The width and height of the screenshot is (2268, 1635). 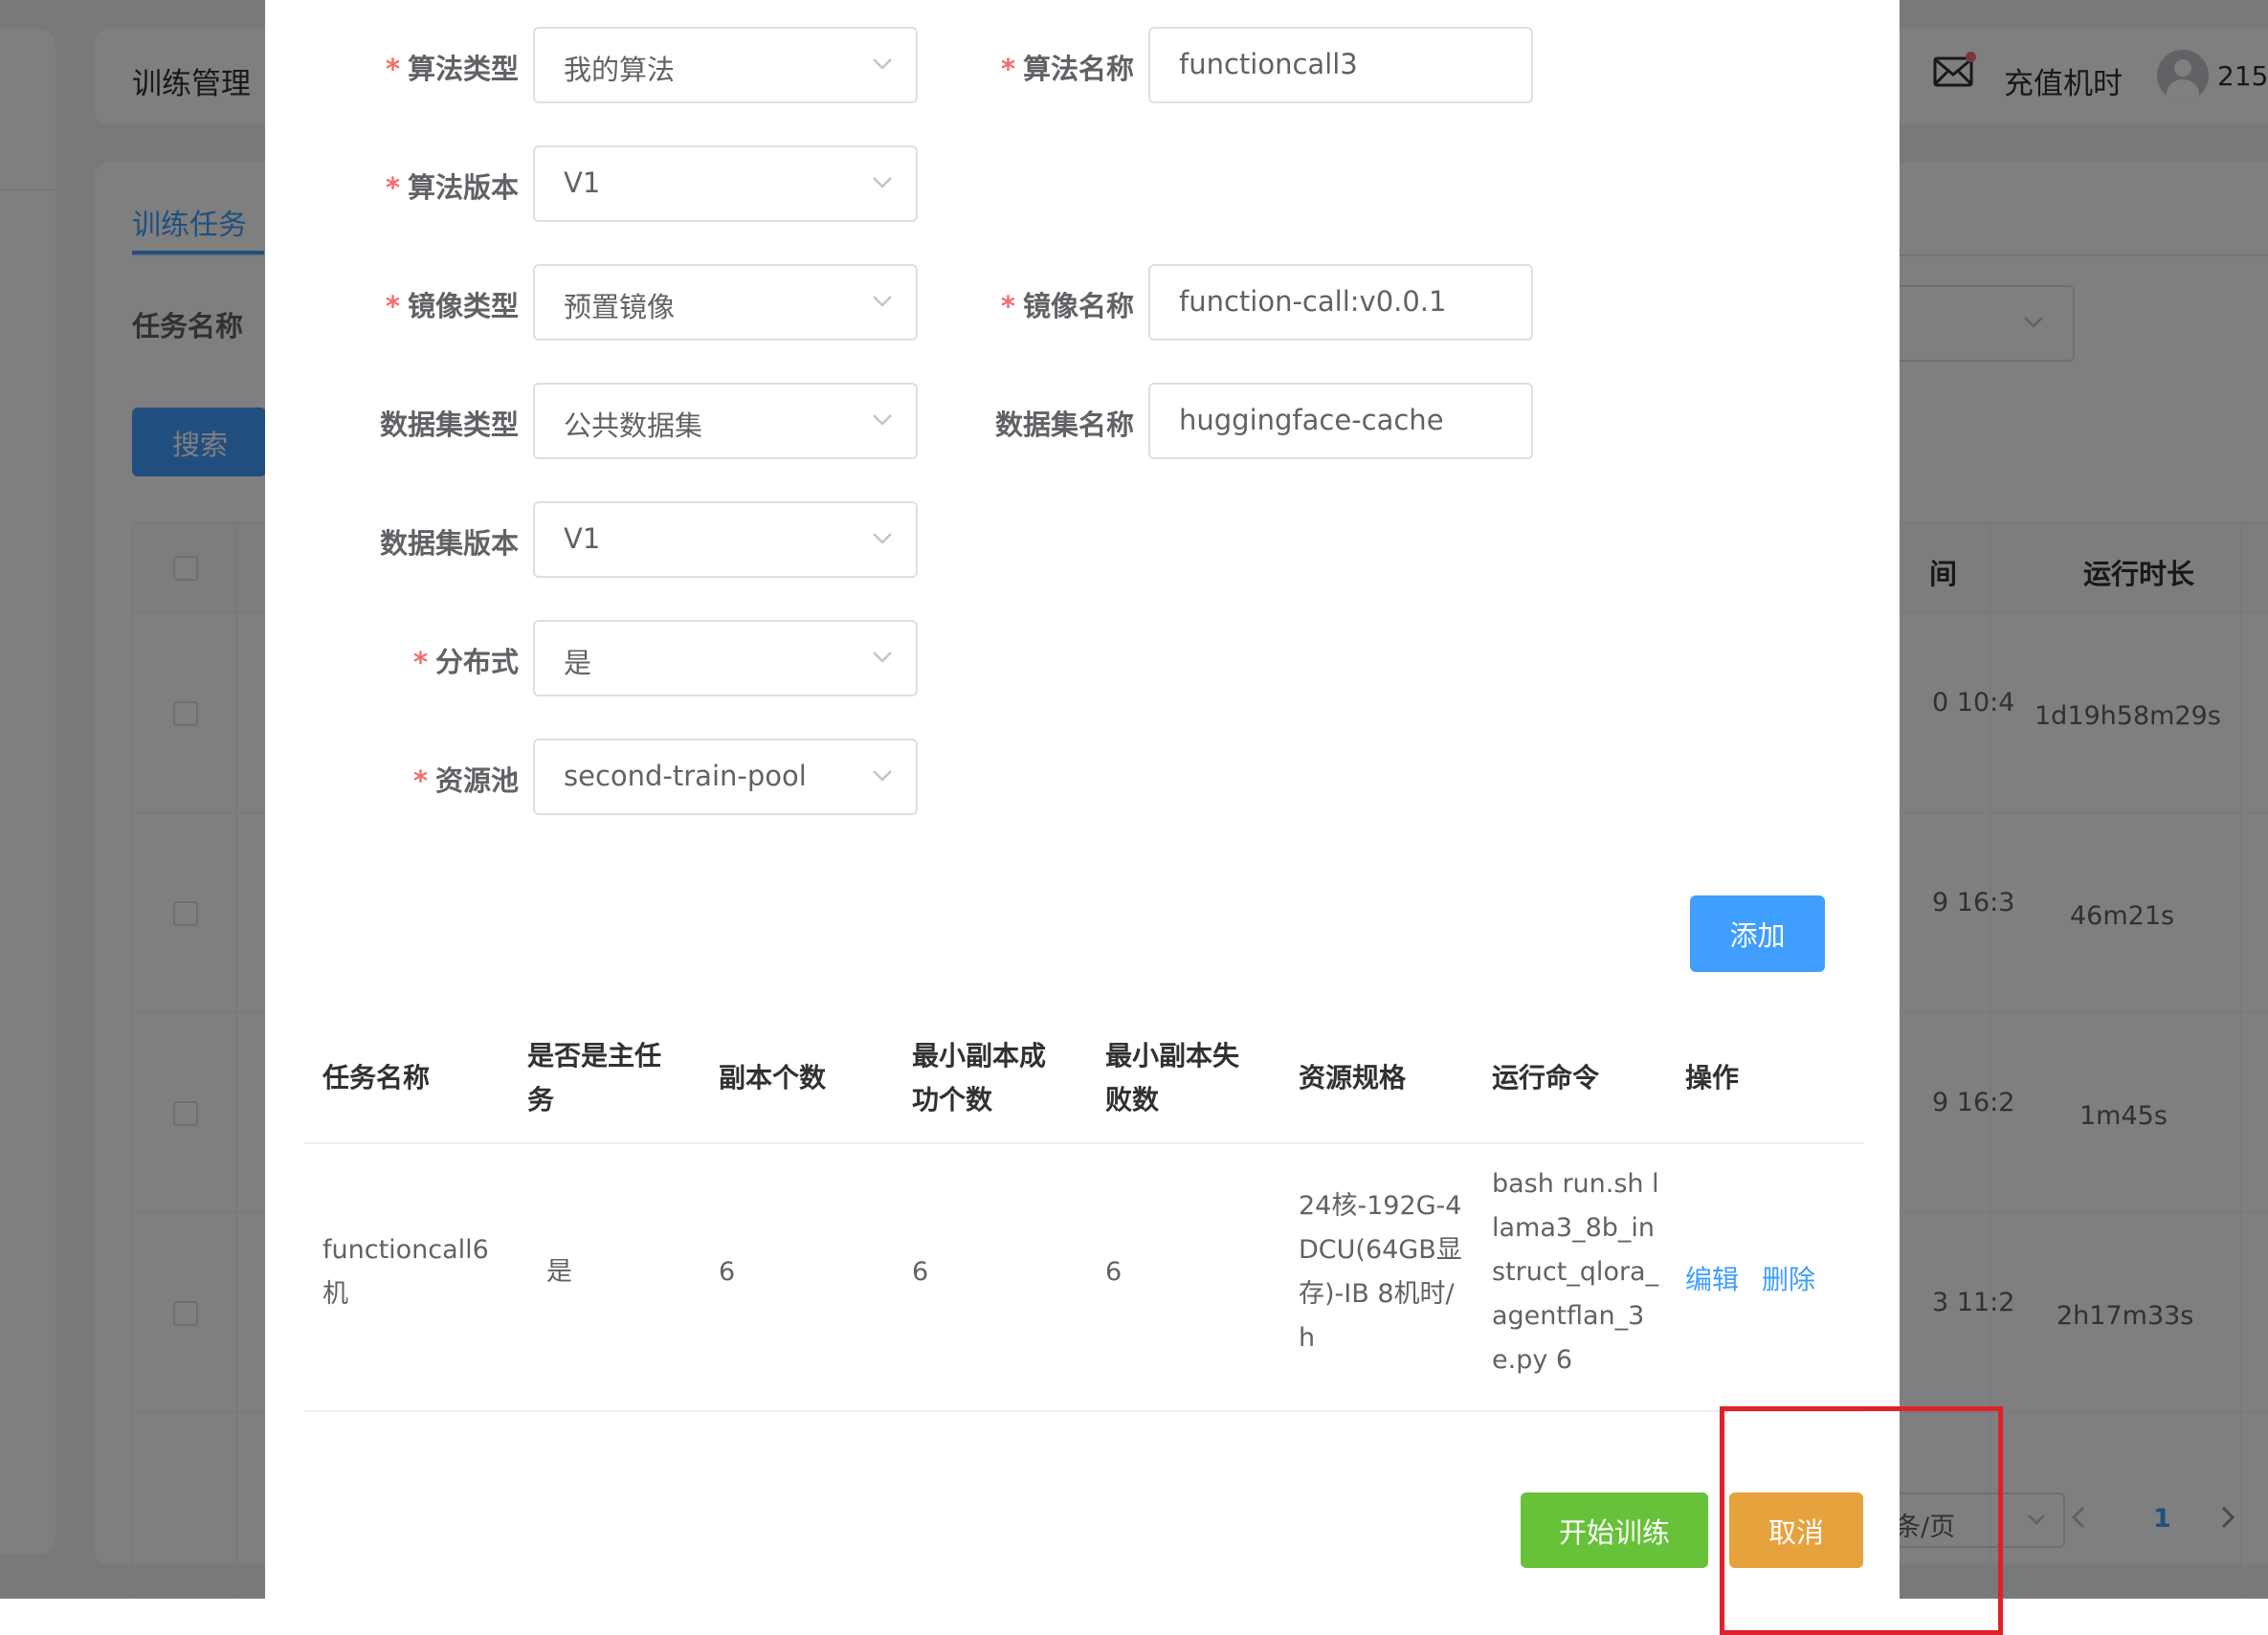 I want to click on column-header-min-success: 最小副本成 功个数, so click(x=979, y=1078).